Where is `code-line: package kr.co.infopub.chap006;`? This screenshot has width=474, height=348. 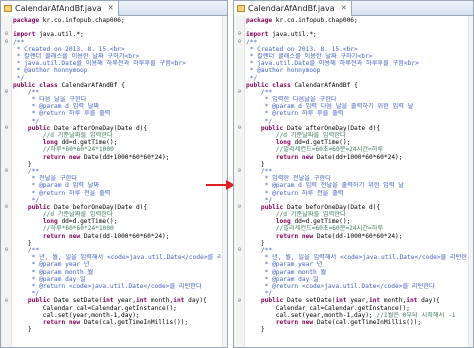
code-line: package kr.co.infopub.chap006; is located at coordinates (117, 20).